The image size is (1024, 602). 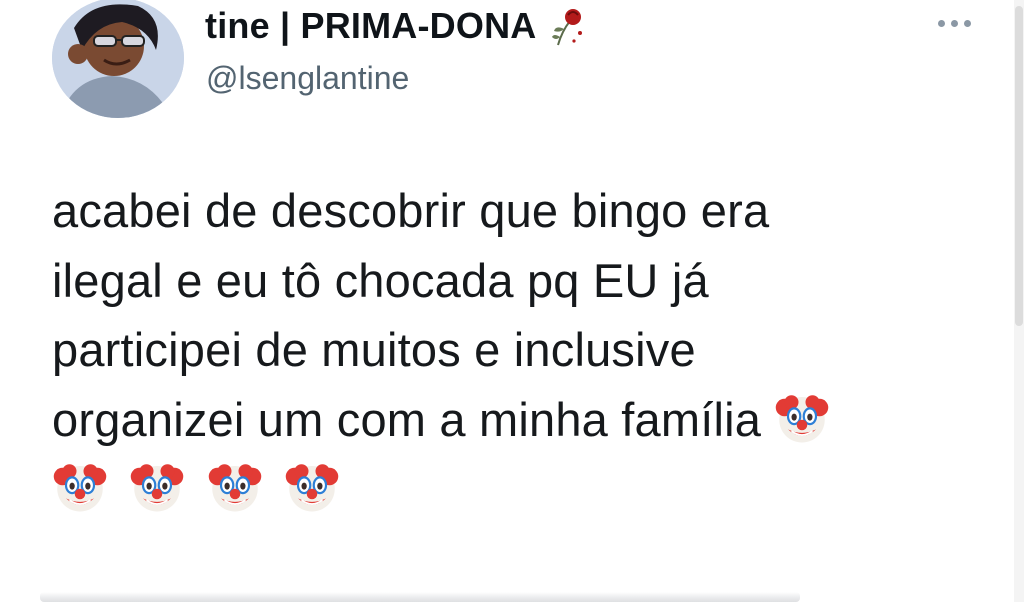 I want to click on emoji-row, so click(x=517, y=489).